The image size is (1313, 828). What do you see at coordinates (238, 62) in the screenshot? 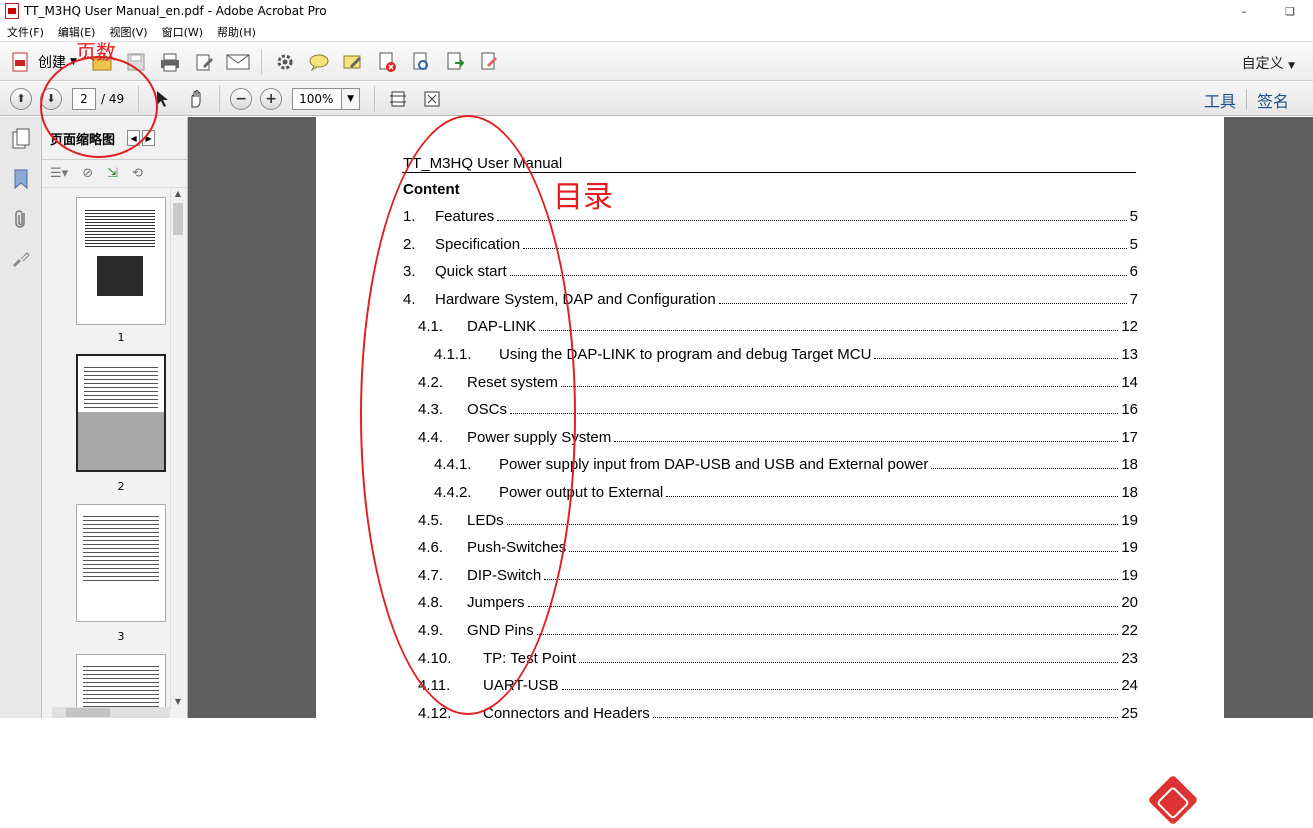
I see `email-icon` at bounding box center [238, 62].